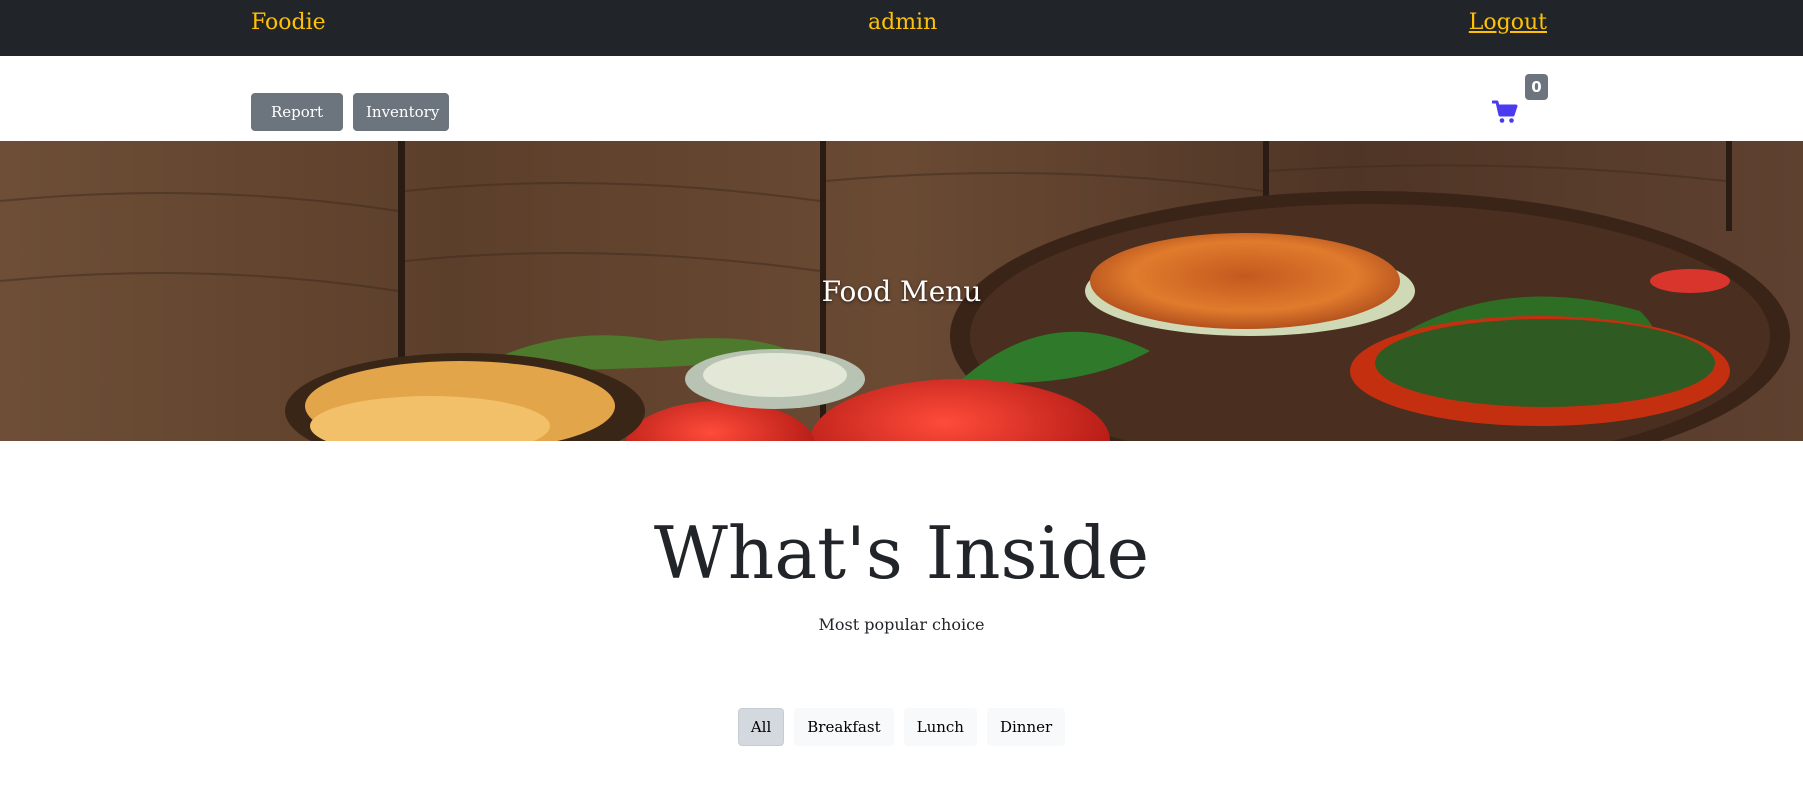 The width and height of the screenshot is (1803, 791). Describe the element at coordinates (901, 553) in the screenshot. I see `section-title: What's Inside` at that location.